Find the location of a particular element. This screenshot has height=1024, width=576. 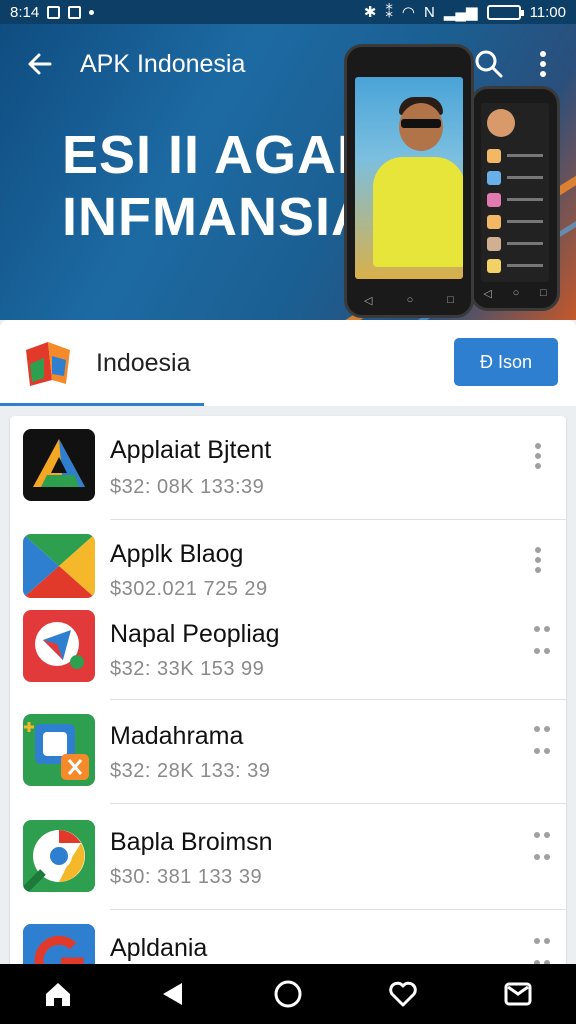

app-meta: $32: 33K 153 99 is located at coordinates (187, 669).